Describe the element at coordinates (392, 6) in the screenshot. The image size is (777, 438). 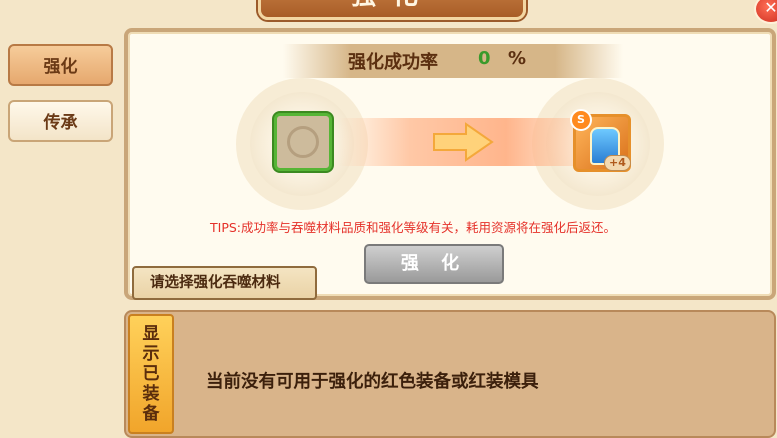
I see `window-title: 强化` at that location.